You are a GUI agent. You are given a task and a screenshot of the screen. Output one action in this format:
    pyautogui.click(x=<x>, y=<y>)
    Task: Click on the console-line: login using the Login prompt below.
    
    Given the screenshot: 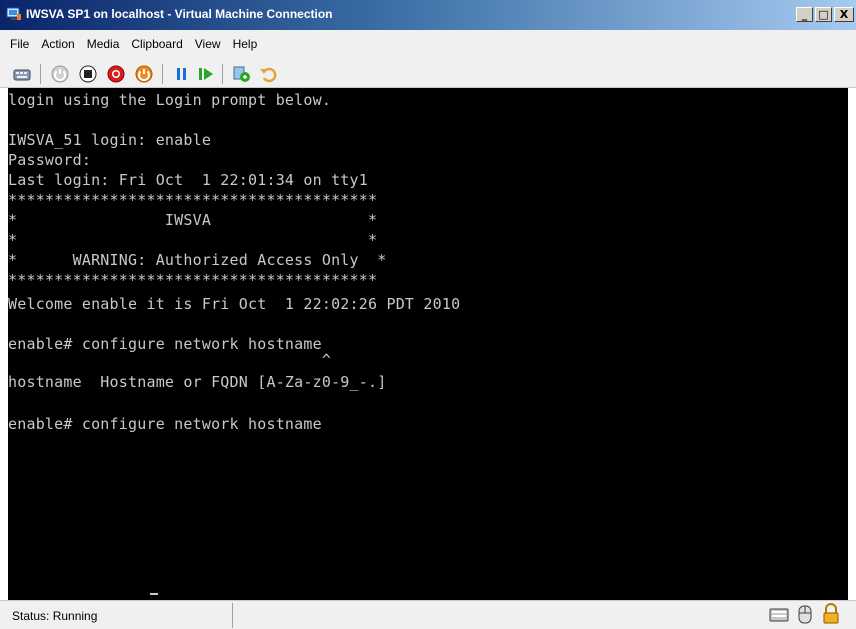 What is the action you would take?
    pyautogui.click(x=170, y=100)
    